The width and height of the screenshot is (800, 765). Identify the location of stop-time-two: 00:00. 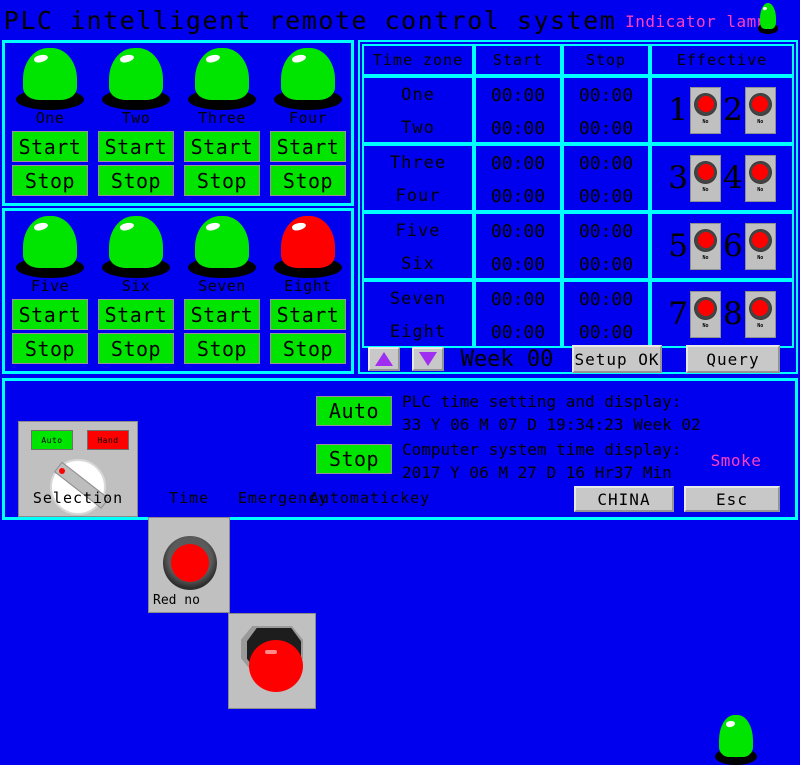
(606, 128).